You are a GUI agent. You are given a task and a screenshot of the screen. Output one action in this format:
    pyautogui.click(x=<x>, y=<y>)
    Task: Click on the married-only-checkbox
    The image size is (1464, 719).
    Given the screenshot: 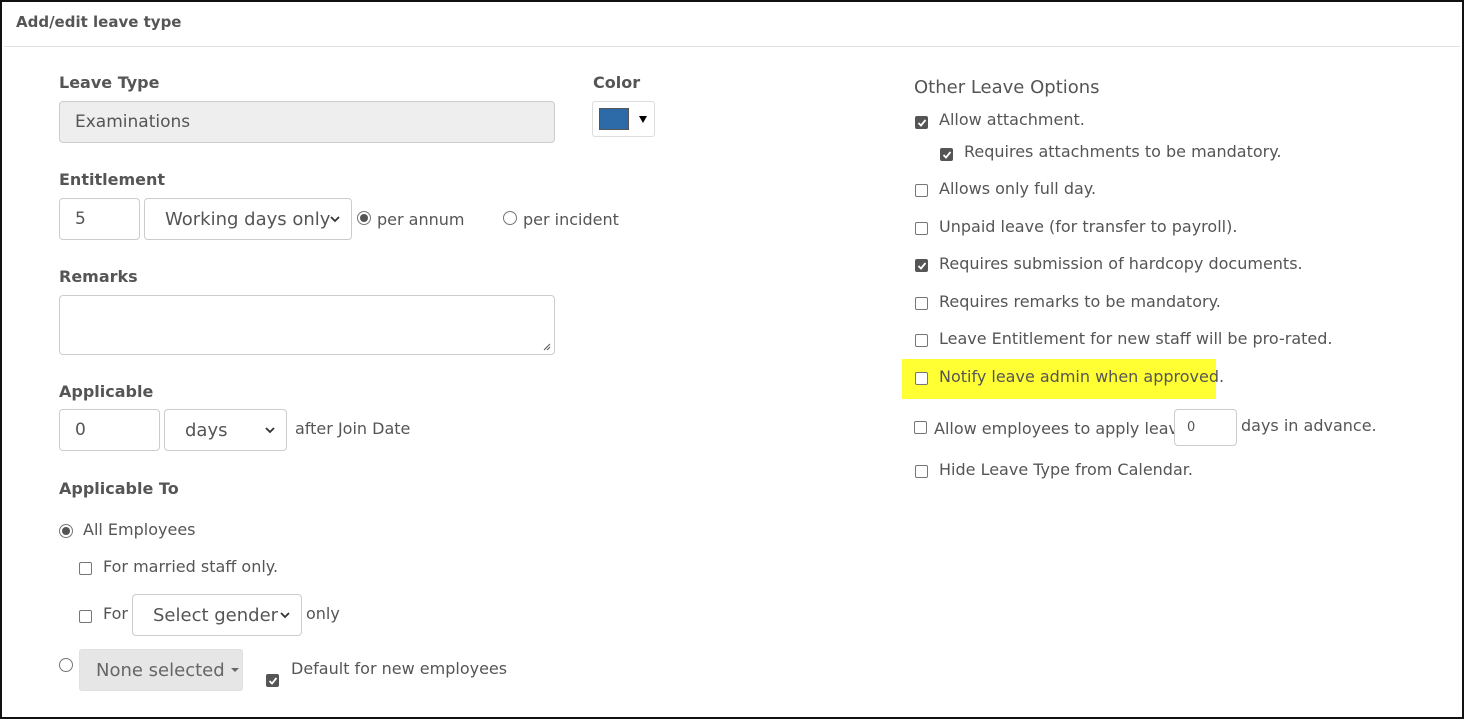 What is the action you would take?
    pyautogui.click(x=85, y=568)
    